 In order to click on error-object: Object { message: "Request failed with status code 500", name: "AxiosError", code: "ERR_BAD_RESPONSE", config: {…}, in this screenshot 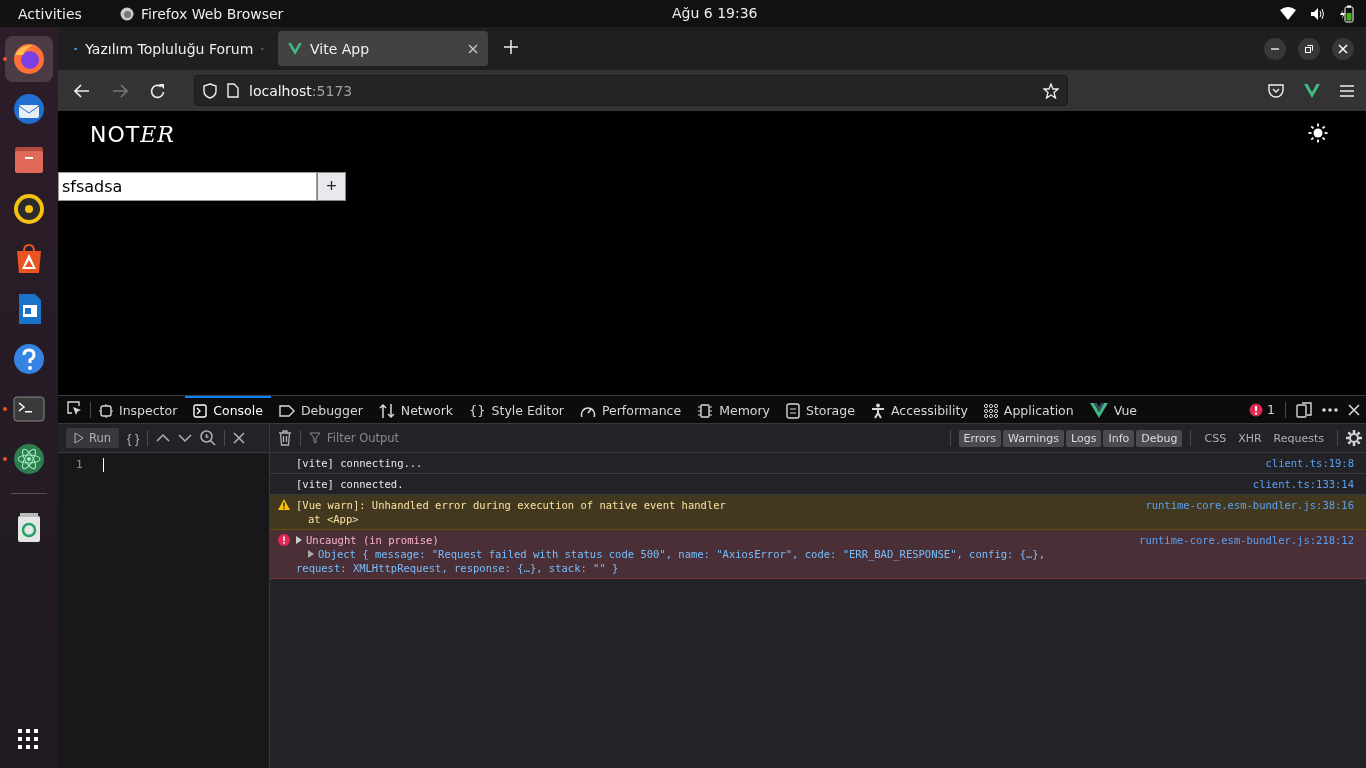, I will do `click(681, 554)`.